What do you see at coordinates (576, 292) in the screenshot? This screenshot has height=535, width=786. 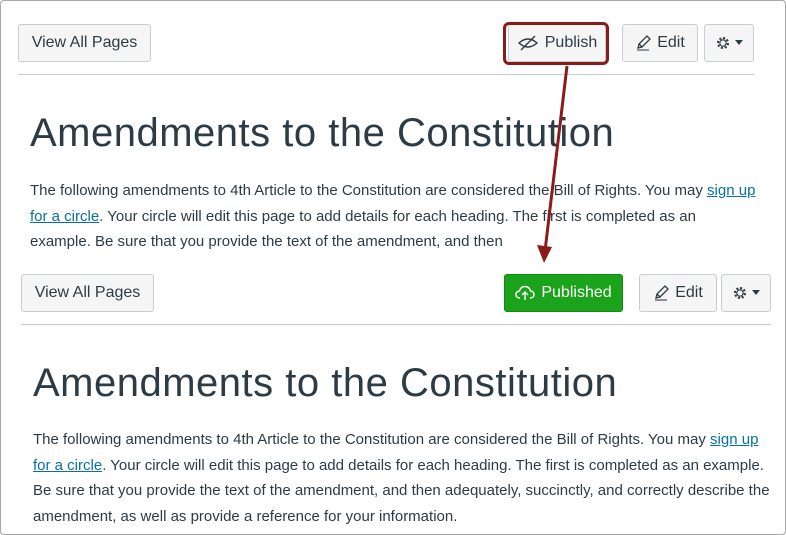 I see `published-label: Published` at bounding box center [576, 292].